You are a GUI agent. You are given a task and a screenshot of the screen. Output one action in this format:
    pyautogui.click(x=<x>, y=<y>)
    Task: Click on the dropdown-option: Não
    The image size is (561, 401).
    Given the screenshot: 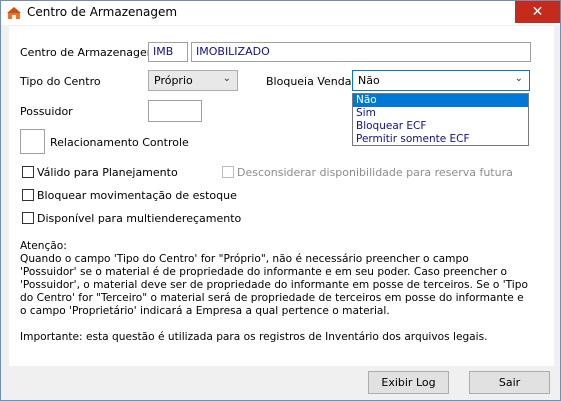 What is the action you would take?
    pyautogui.click(x=440, y=100)
    